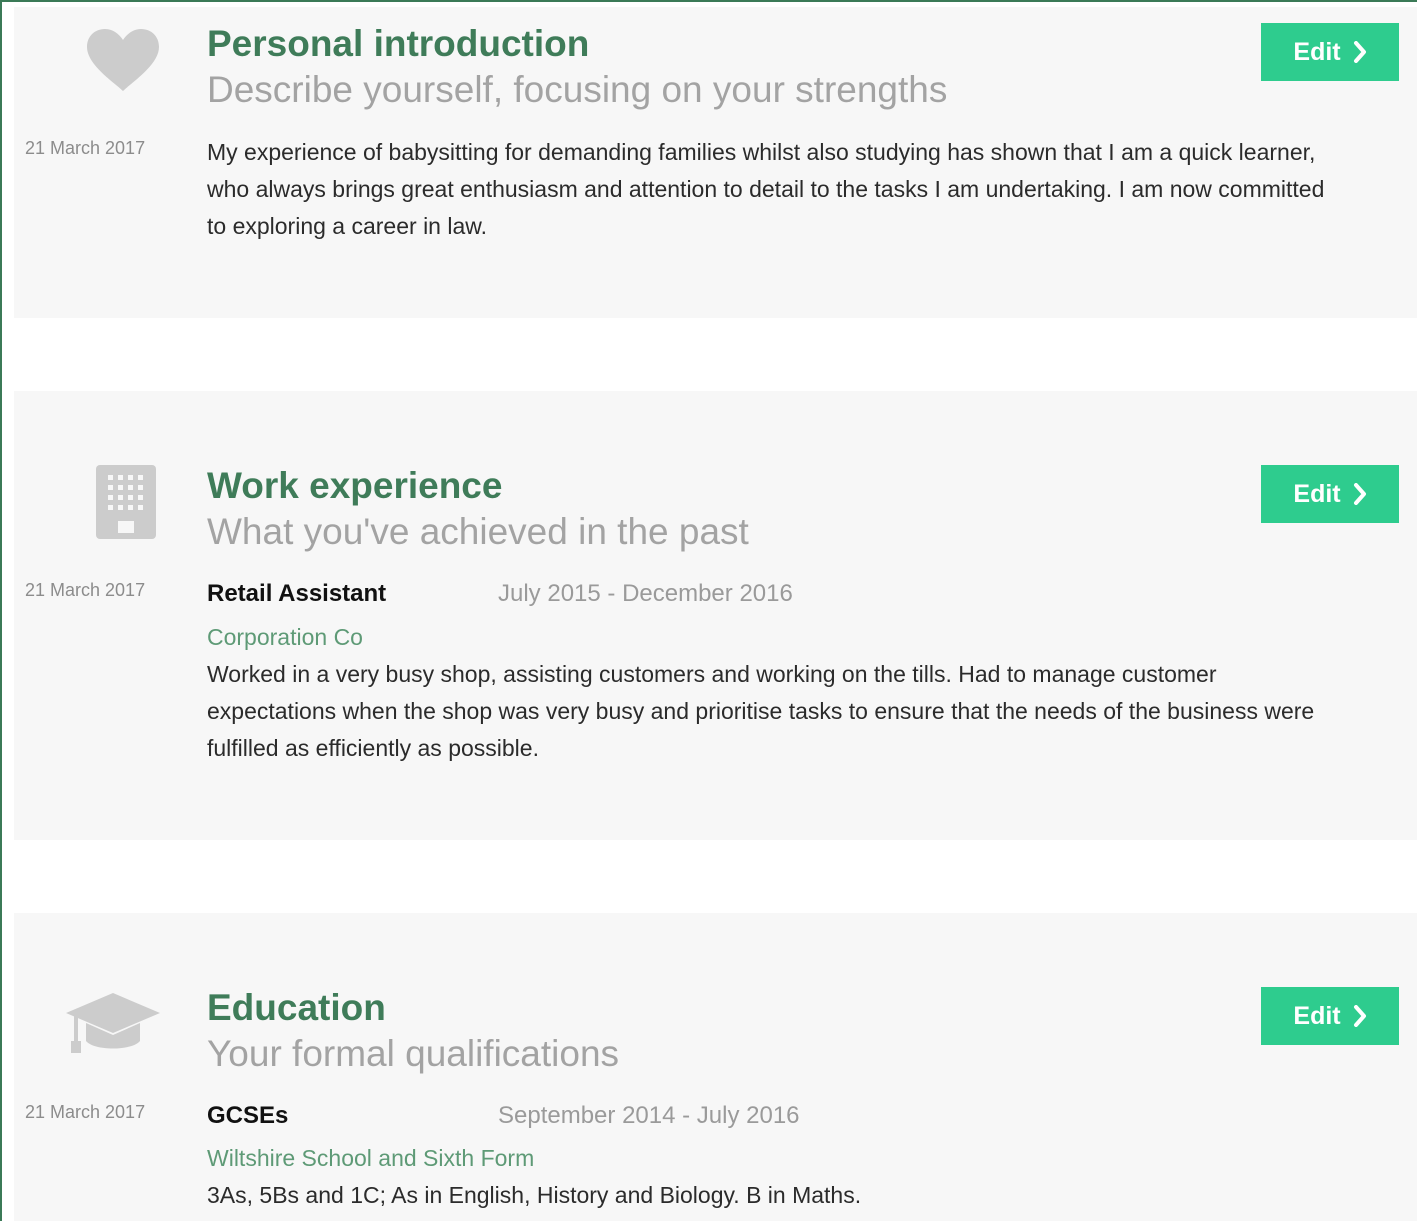  I want to click on job-period: July 2015 - December 2016, so click(645, 593).